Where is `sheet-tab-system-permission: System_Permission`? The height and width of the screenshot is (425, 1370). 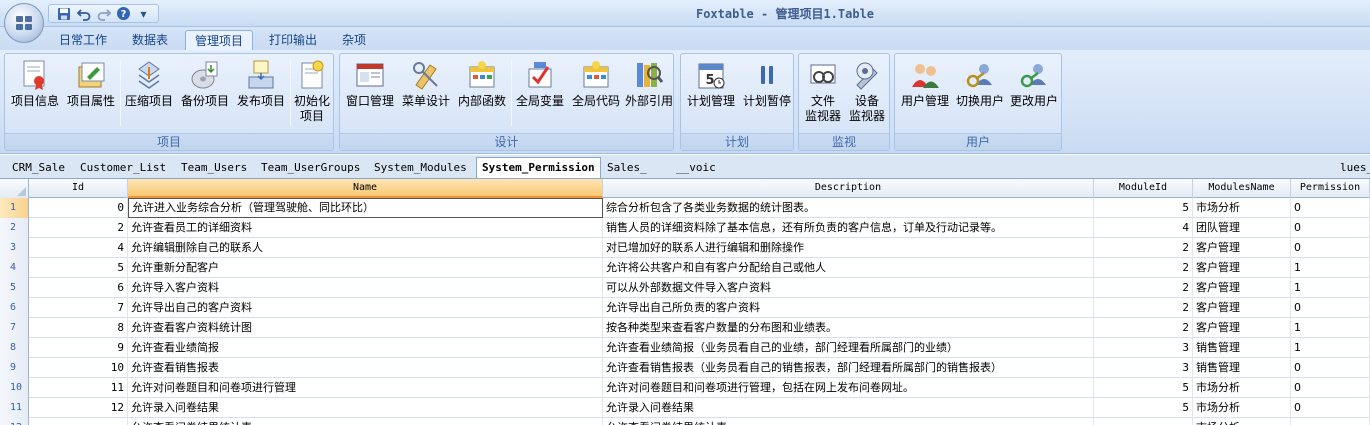
sheet-tab-system-permission: System_Permission is located at coordinates (538, 167).